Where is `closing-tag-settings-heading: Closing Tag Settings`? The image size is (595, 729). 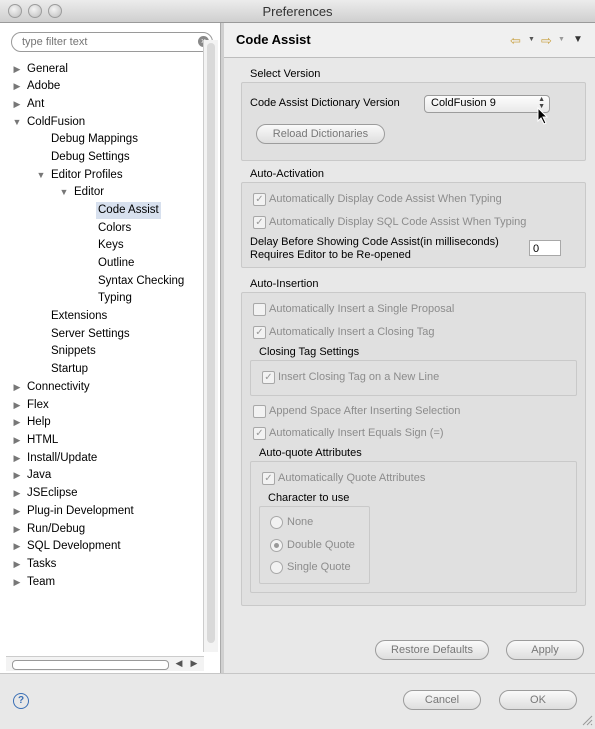 closing-tag-settings-heading: Closing Tag Settings is located at coordinates (309, 352).